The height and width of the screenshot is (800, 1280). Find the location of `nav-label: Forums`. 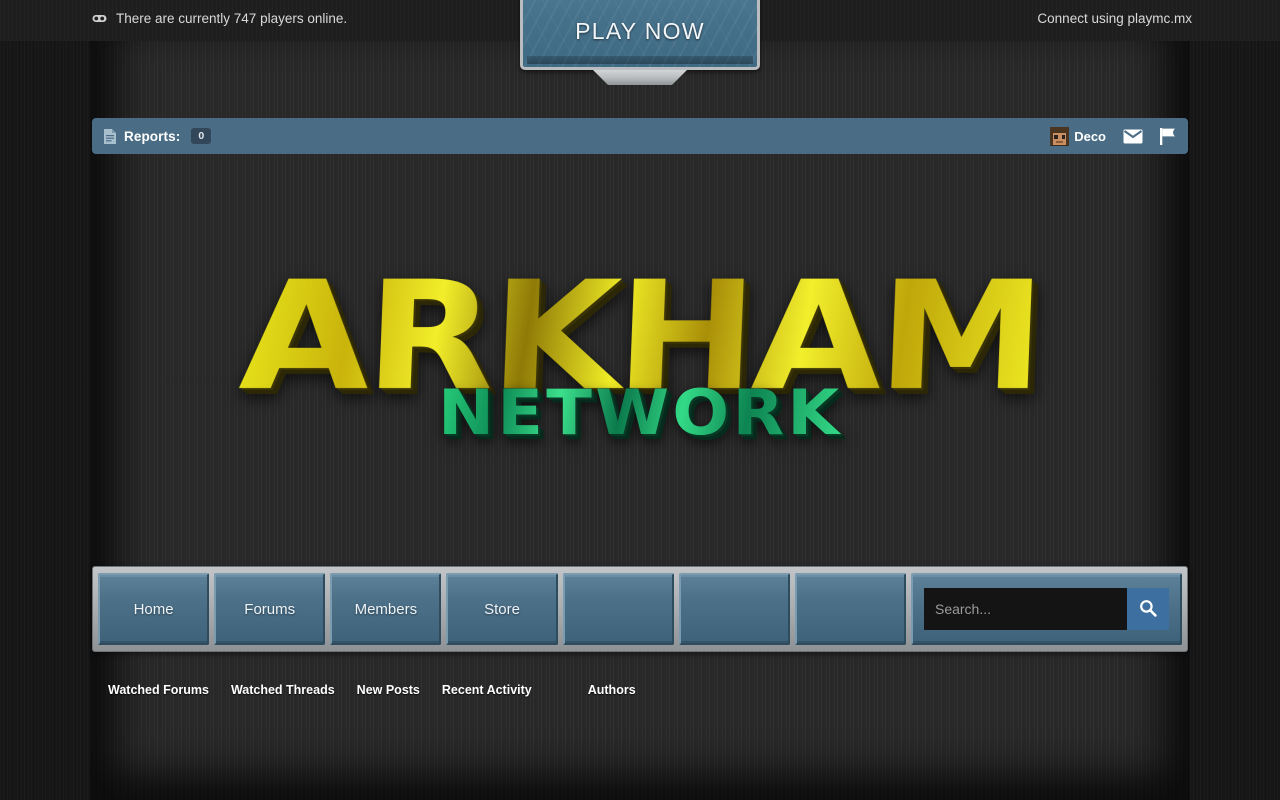

nav-label: Forums is located at coordinates (270, 609).